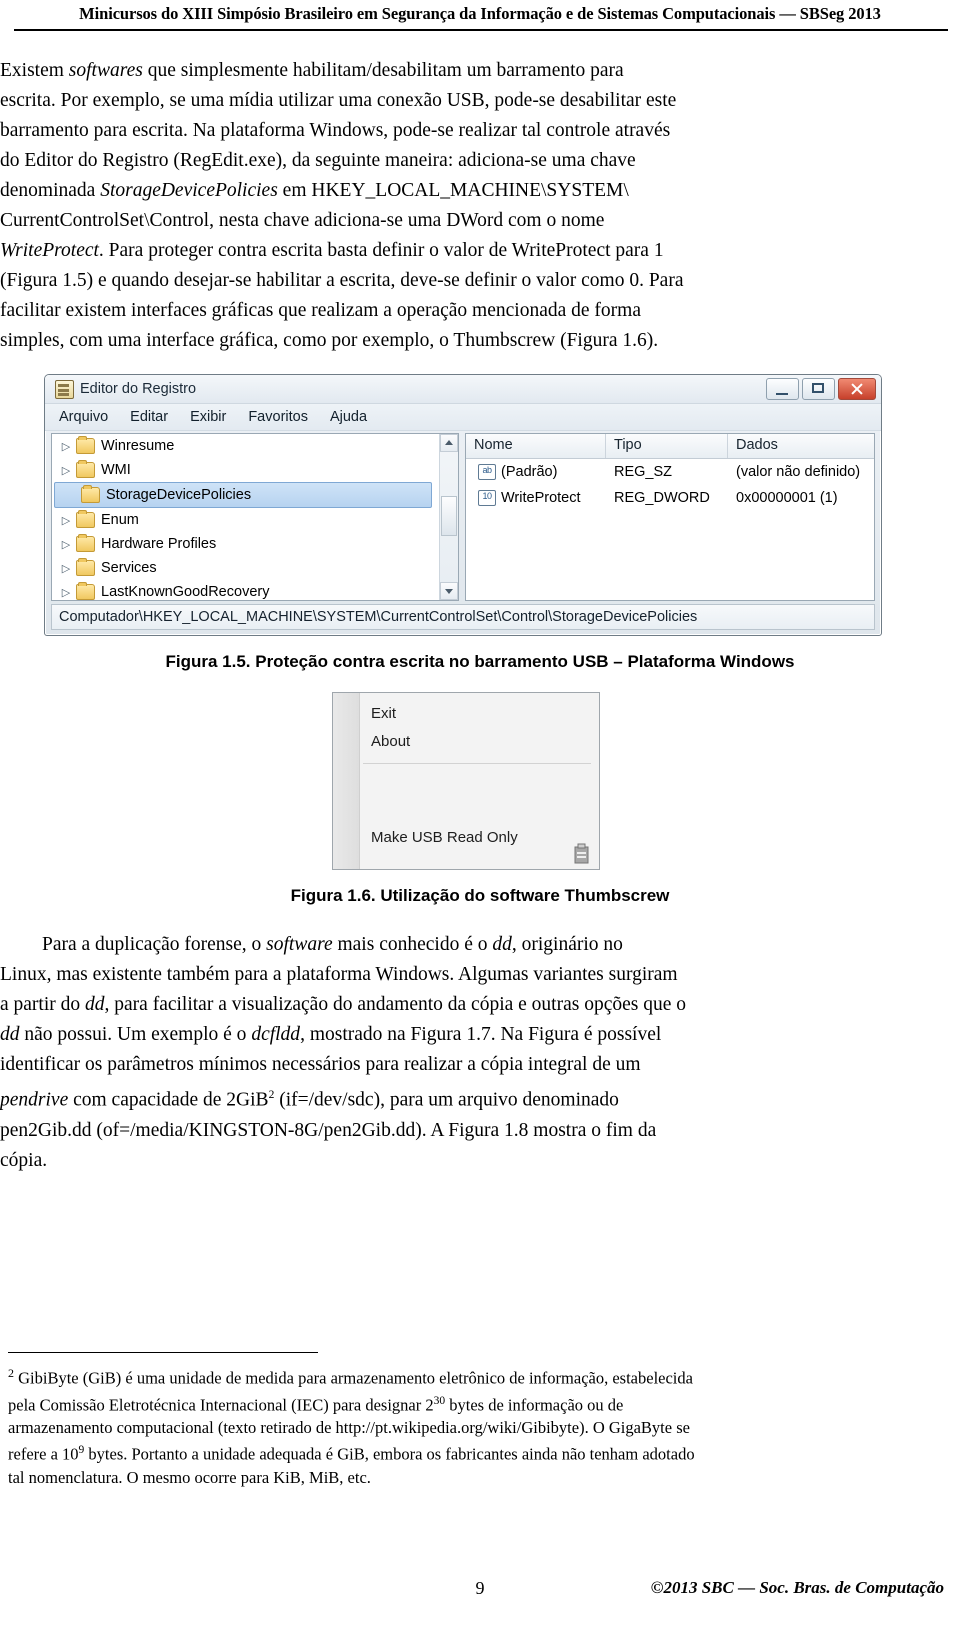 This screenshot has height=1632, width=960. Describe the element at coordinates (255, 470) in the screenshot. I see `tree-node: ▷ WMI` at that location.